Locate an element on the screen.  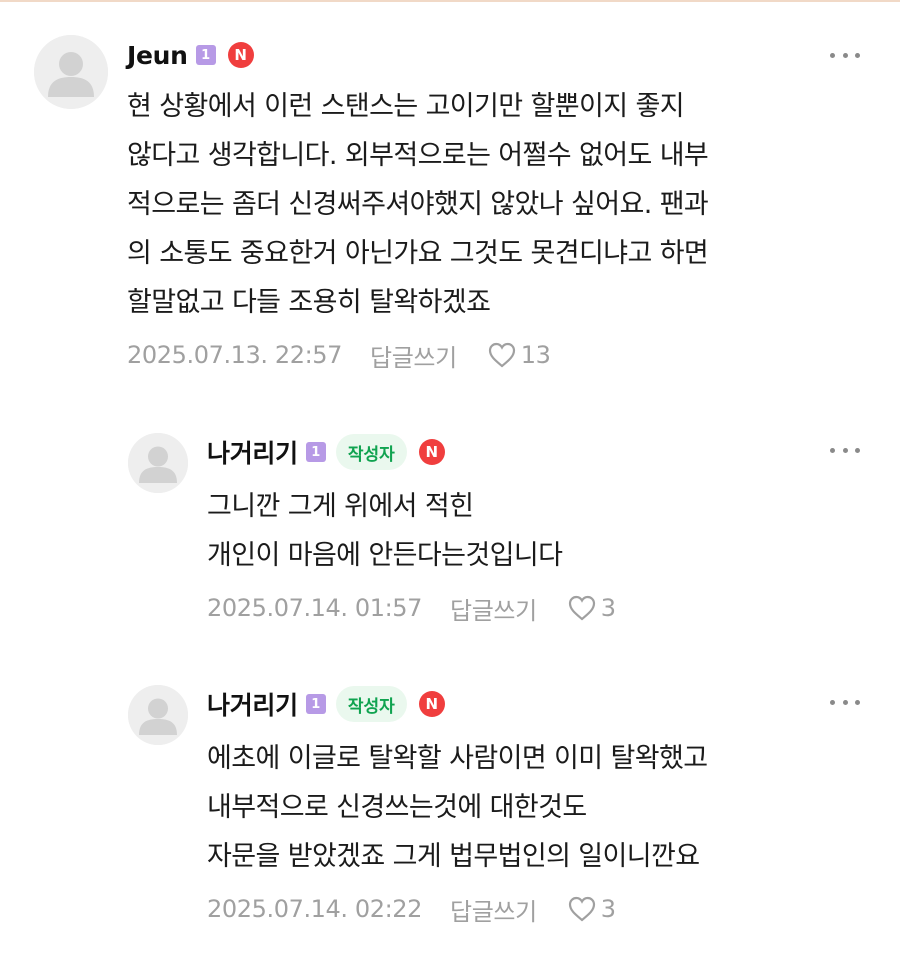
comment-line: 현 상황에서 이런 스탠스는 고이기만 할뿐이지 좋지 is located at coordinates (406, 106).